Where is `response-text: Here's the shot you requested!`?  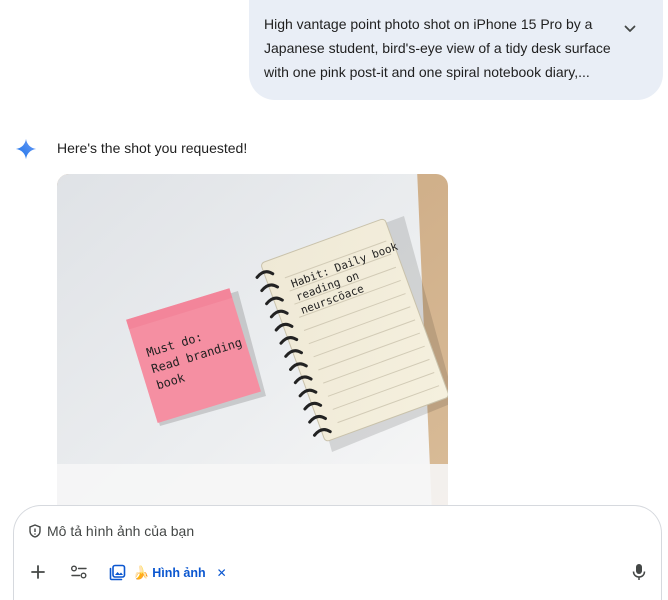
response-text: Here's the shot you requested! is located at coordinates (152, 148).